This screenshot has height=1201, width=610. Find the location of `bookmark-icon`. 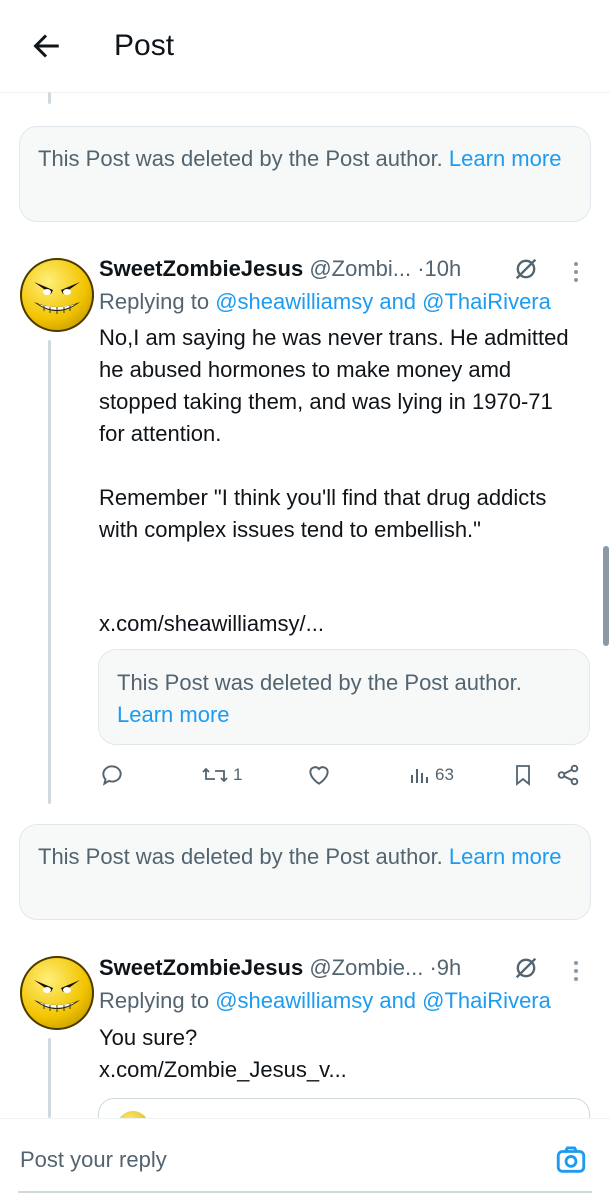

bookmark-icon is located at coordinates (523, 775).